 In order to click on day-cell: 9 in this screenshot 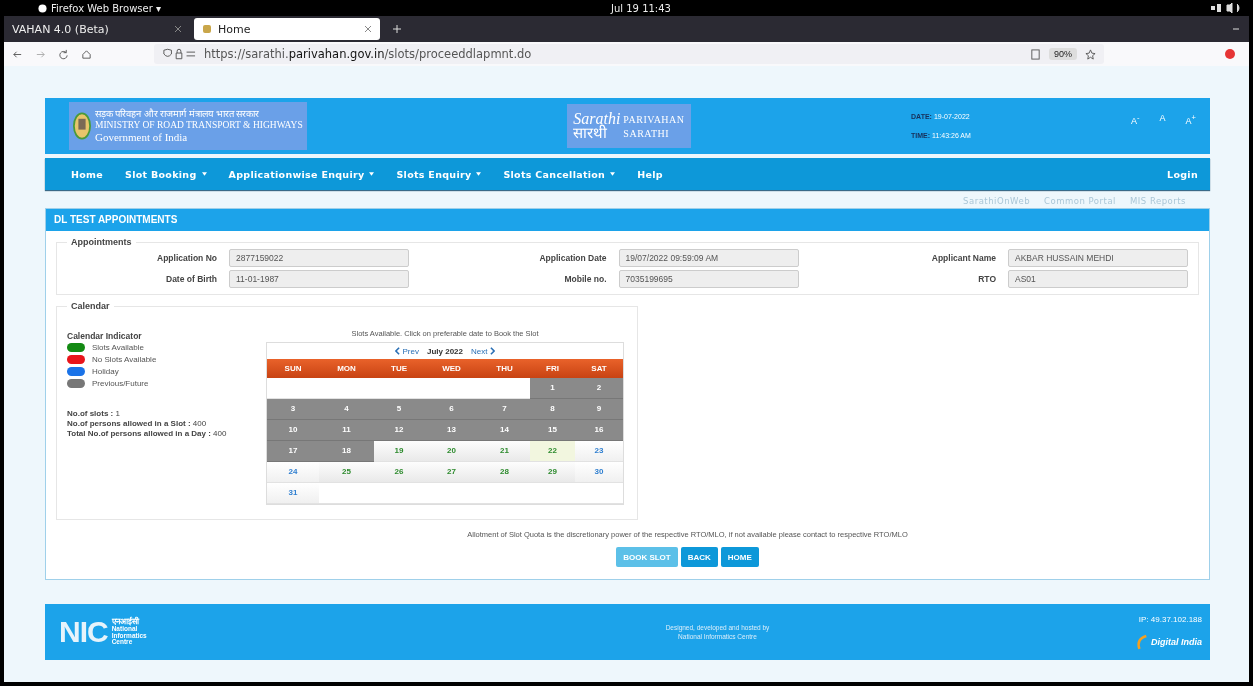, I will do `click(599, 409)`.